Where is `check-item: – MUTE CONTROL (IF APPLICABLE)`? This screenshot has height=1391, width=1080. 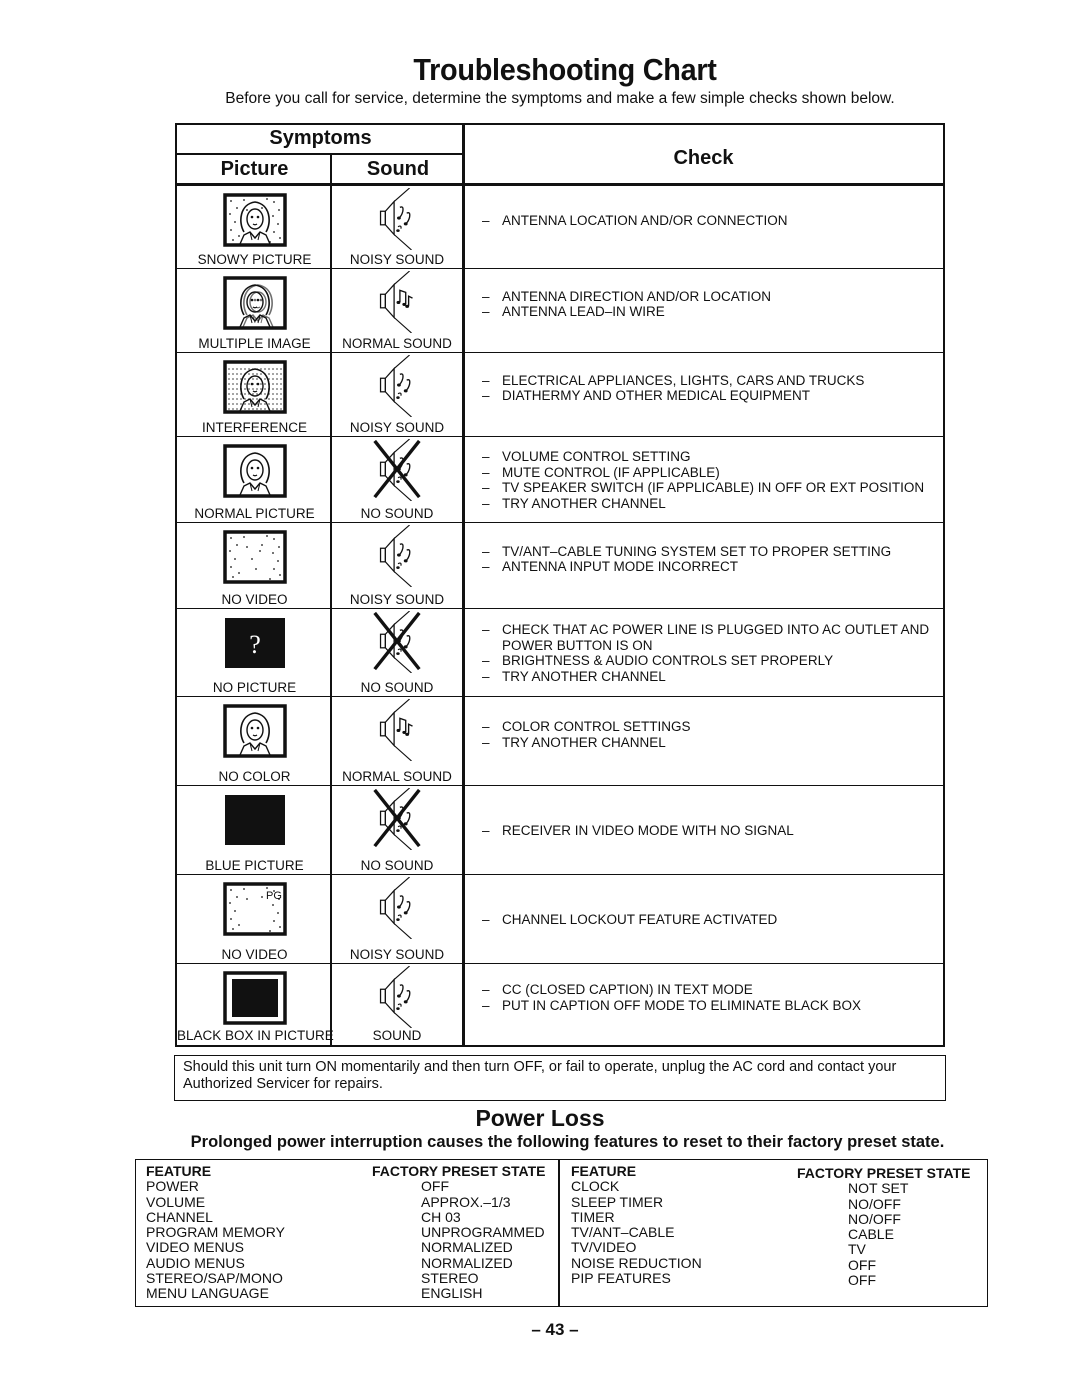
check-item: – MUTE CONTROL (IF APPLICABLE) is located at coordinates (712, 473).